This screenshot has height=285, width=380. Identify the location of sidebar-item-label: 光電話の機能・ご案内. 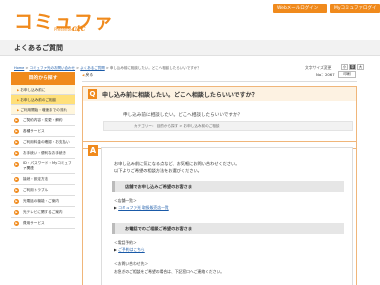
(41, 201).